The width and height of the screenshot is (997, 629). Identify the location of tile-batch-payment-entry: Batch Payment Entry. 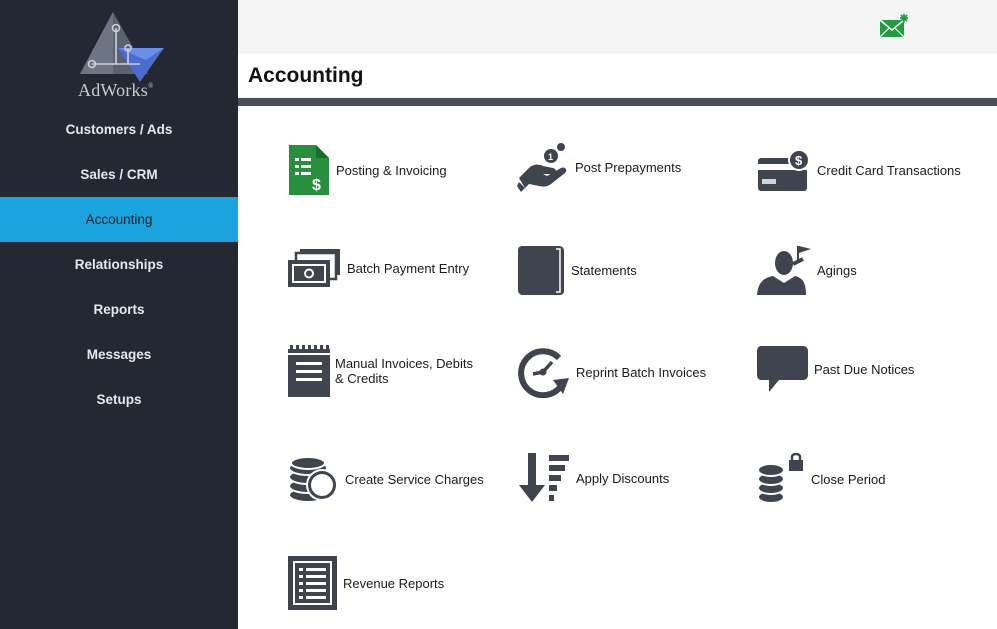
(378, 268).